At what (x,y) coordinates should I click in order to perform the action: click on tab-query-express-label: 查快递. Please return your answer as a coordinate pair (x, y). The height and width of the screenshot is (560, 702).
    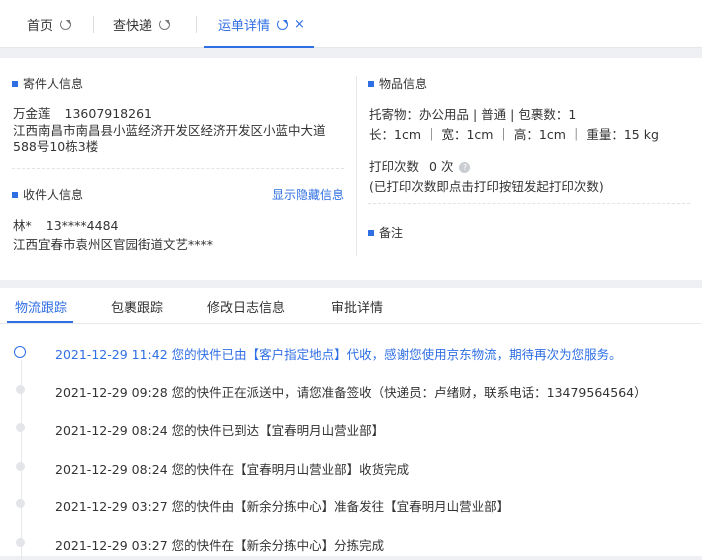
    Looking at the image, I should click on (133, 26).